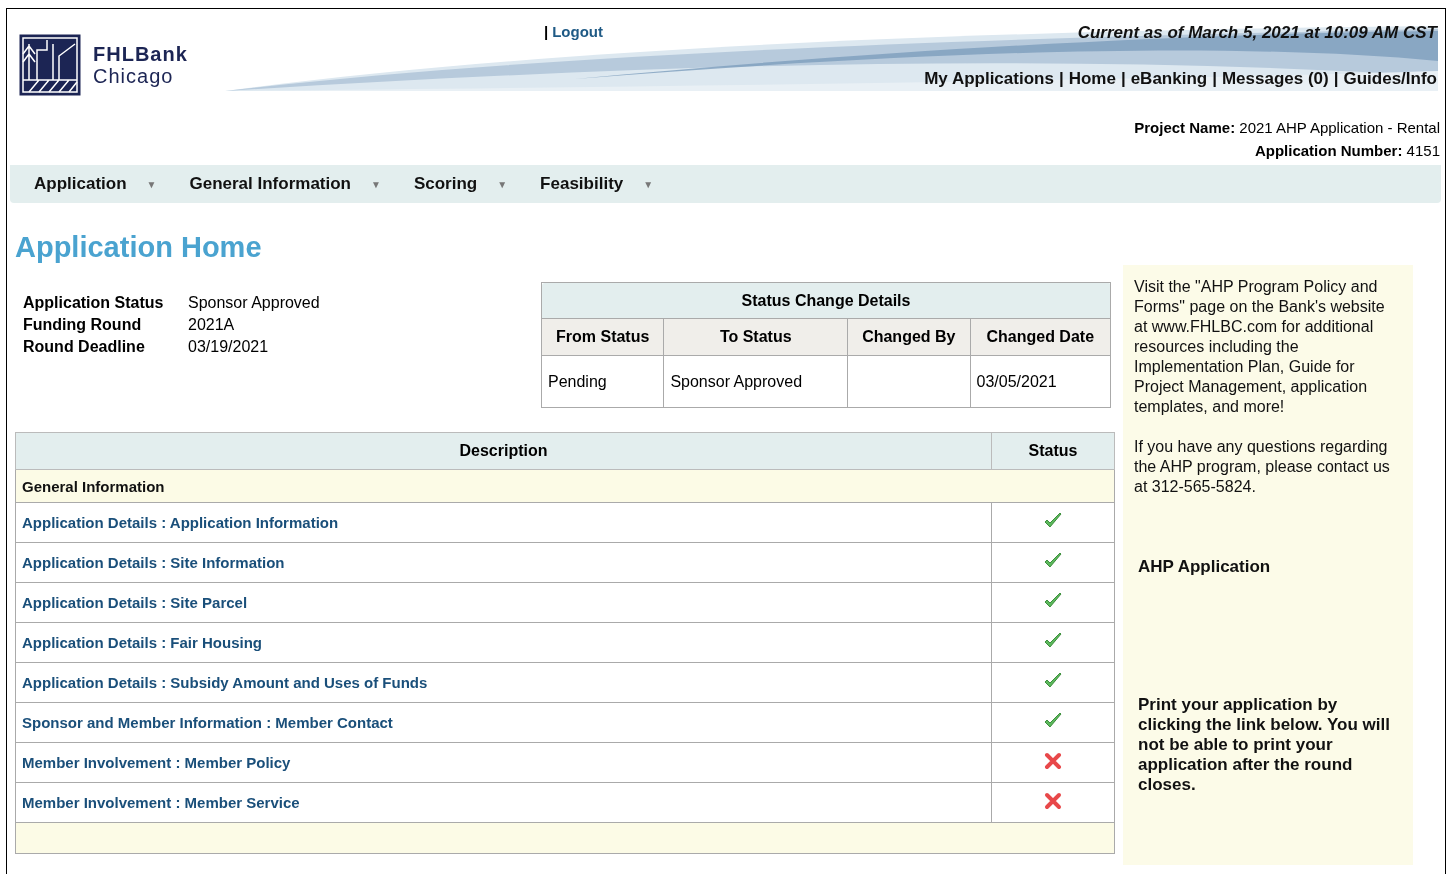  Describe the element at coordinates (1205, 567) in the screenshot. I see `panel-heading: AHP Application` at that location.